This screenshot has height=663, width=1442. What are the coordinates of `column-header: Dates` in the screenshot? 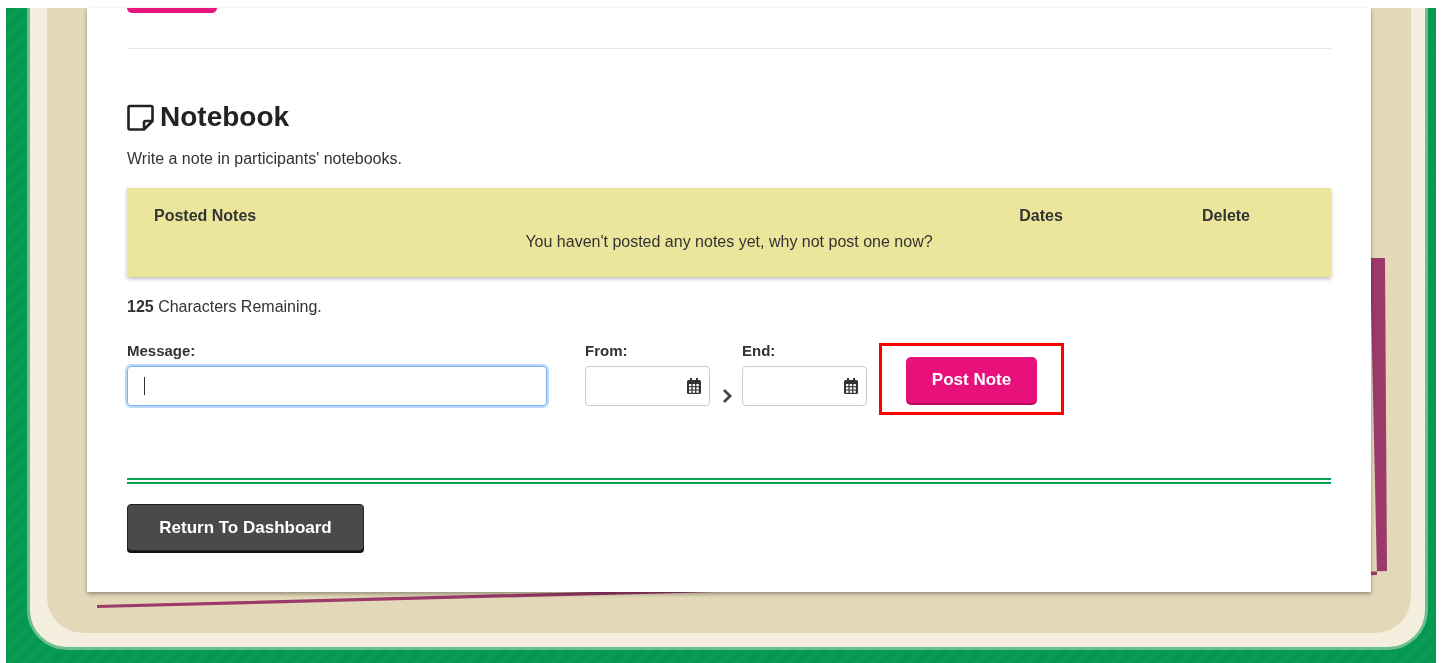 It's located at (1041, 216).